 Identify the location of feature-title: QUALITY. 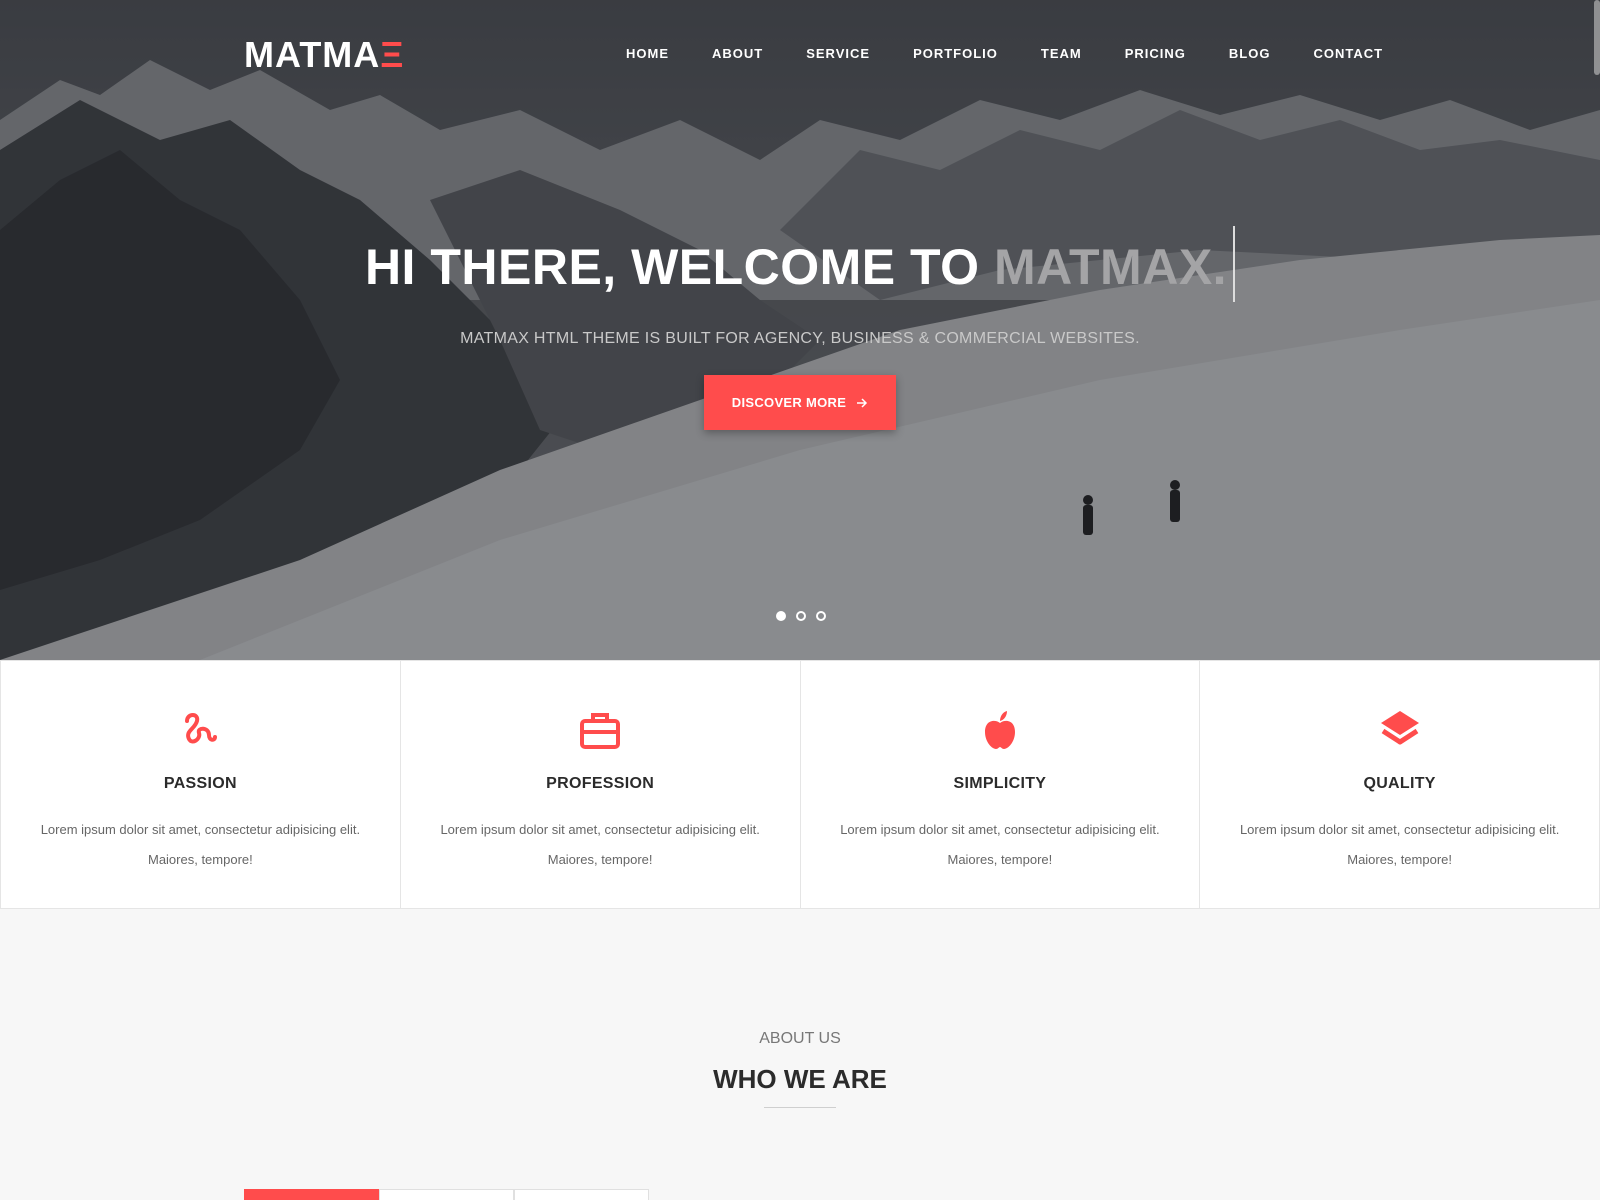
(1399, 783).